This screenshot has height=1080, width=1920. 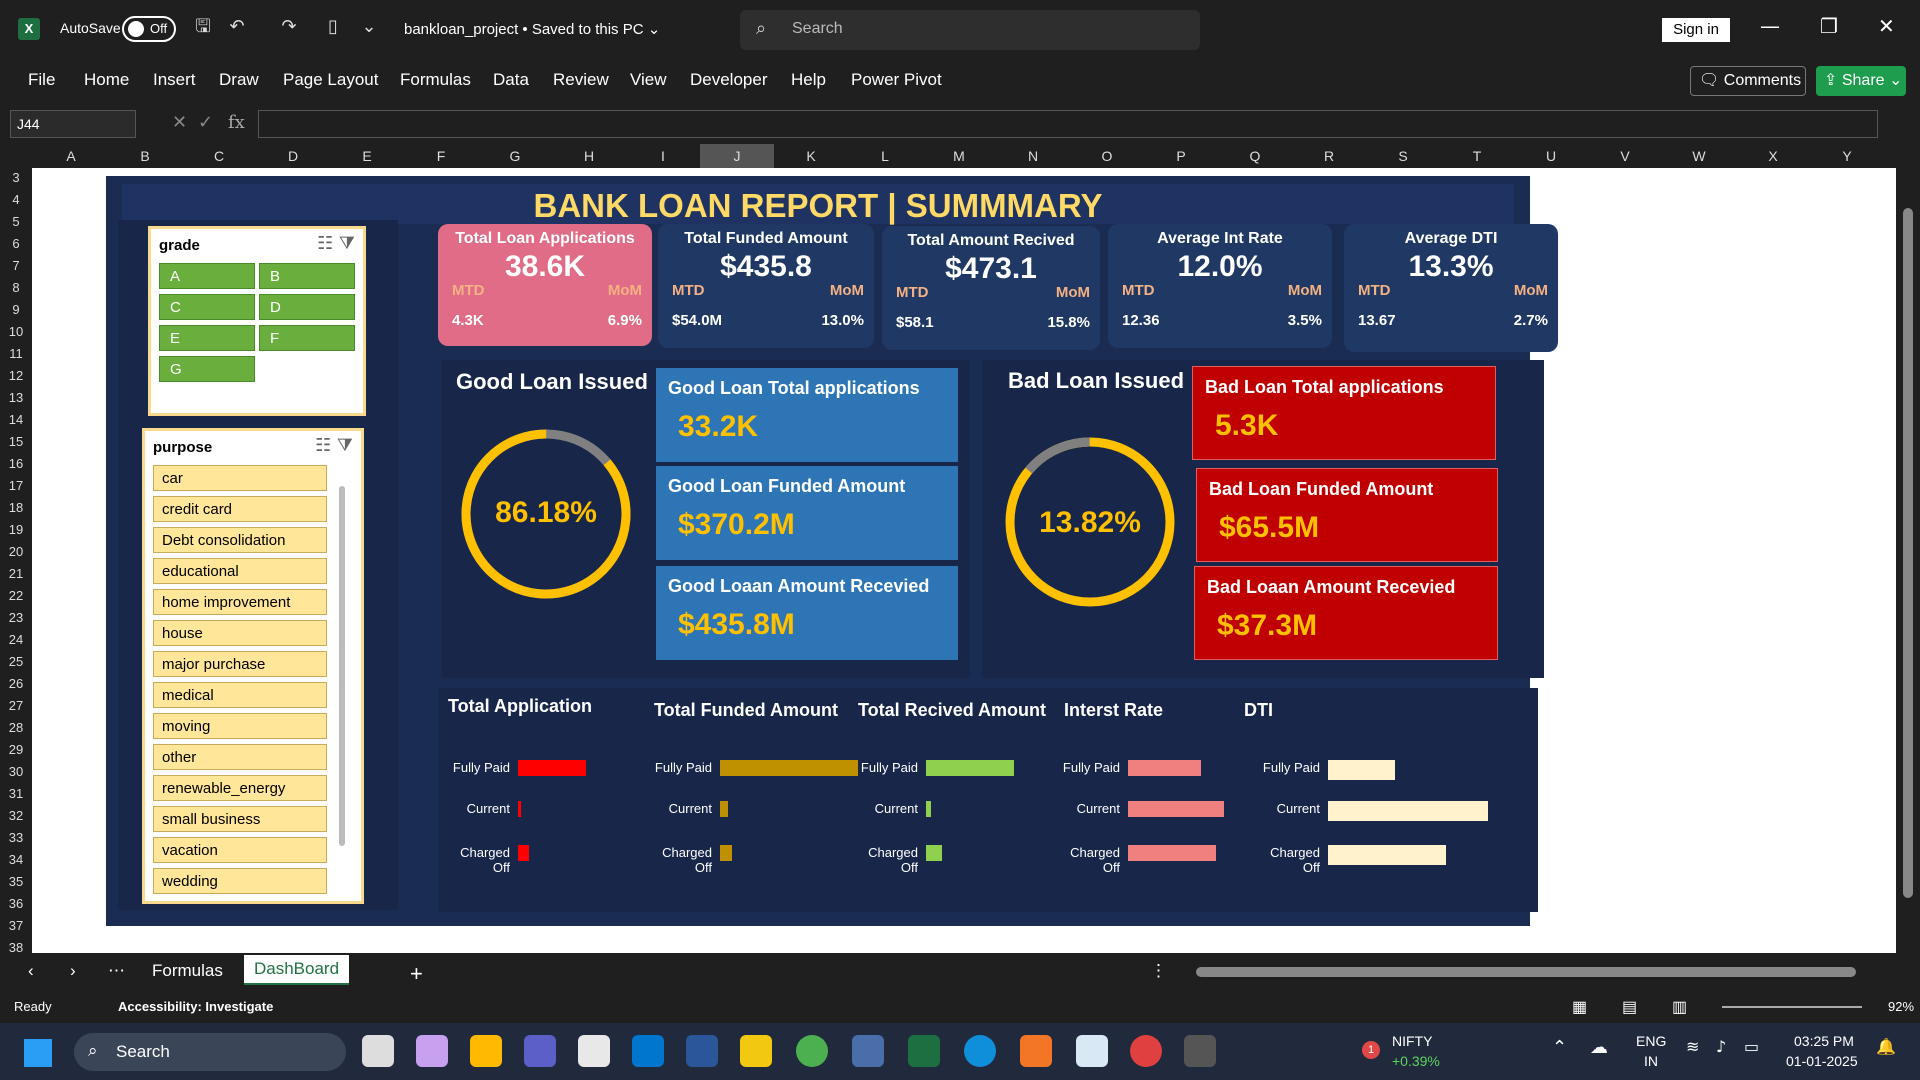 What do you see at coordinates (441, 156) in the screenshot?
I see `column-header: F` at bounding box center [441, 156].